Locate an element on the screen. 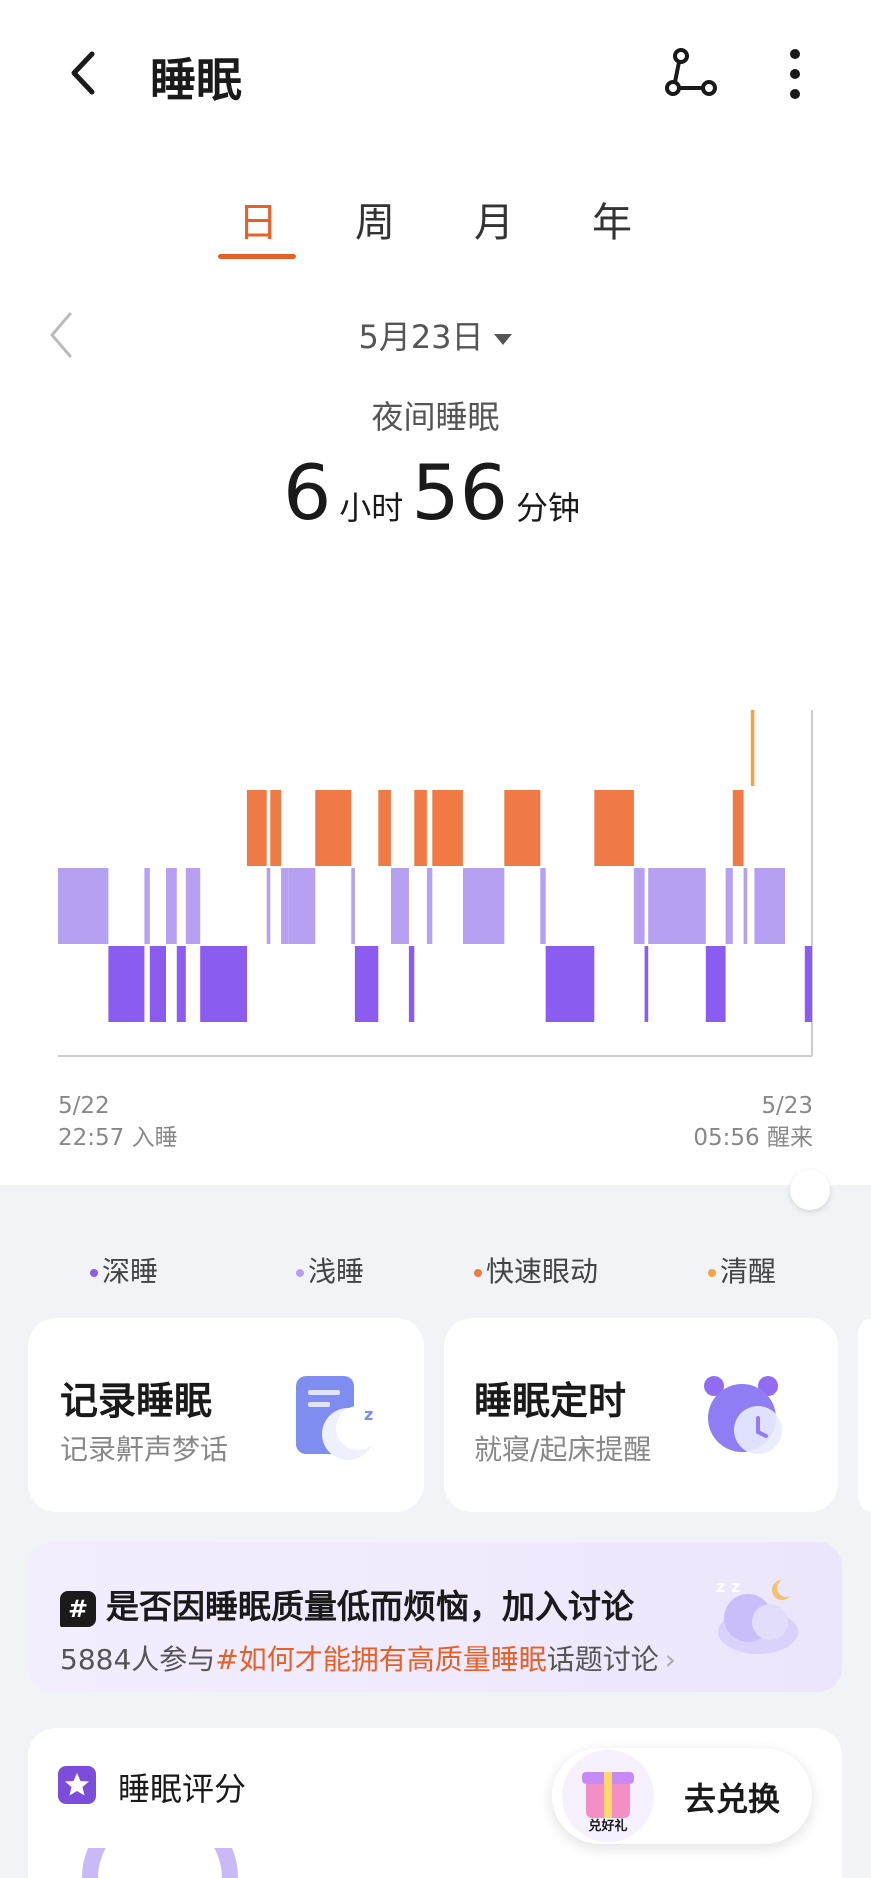 The width and height of the screenshot is (871, 1878). legend-label: 清醒 is located at coordinates (748, 1271).